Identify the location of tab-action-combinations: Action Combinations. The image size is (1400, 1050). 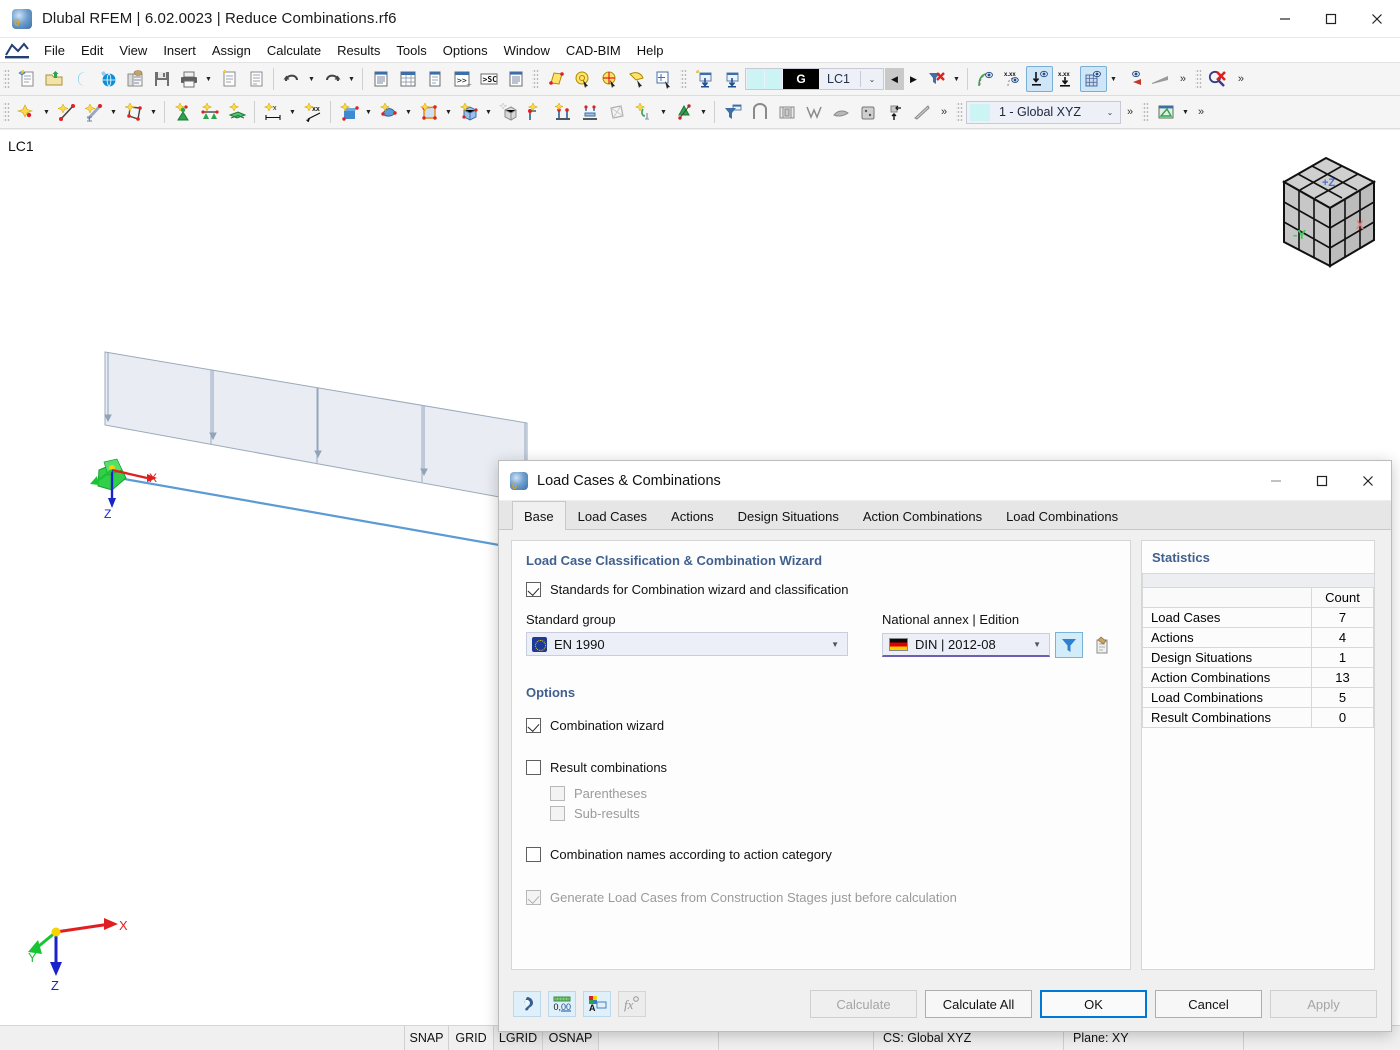
(922, 515).